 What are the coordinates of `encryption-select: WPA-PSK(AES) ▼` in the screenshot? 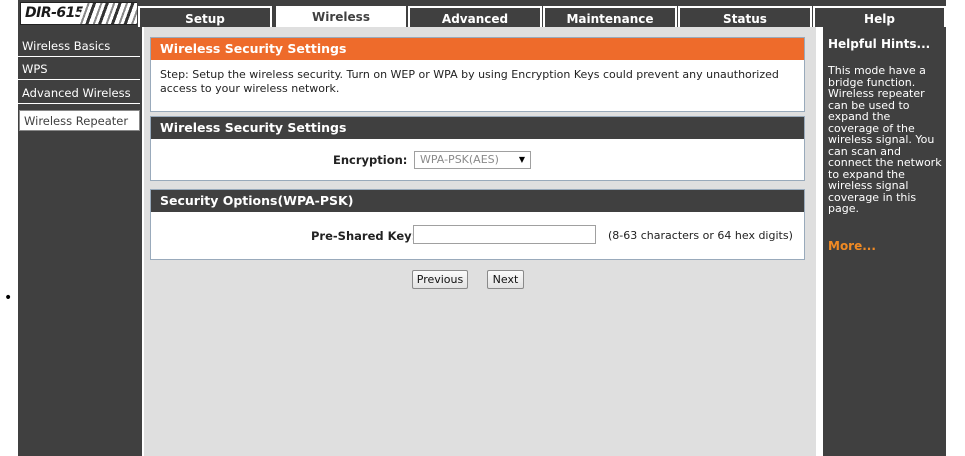 It's located at (472, 160).